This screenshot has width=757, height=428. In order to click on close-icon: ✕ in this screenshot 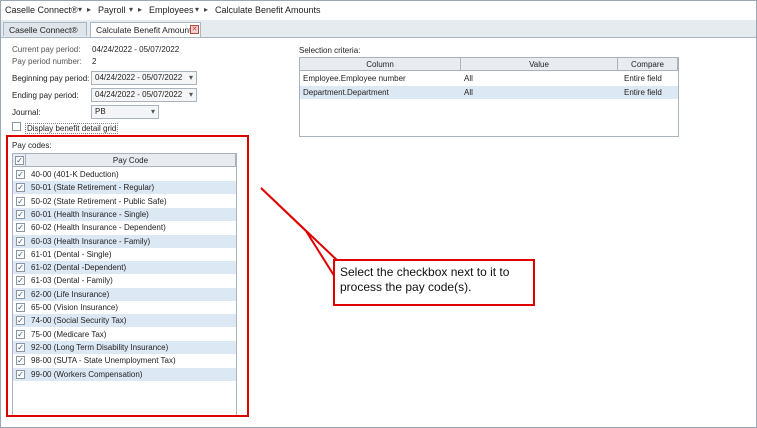, I will do `click(194, 29)`.